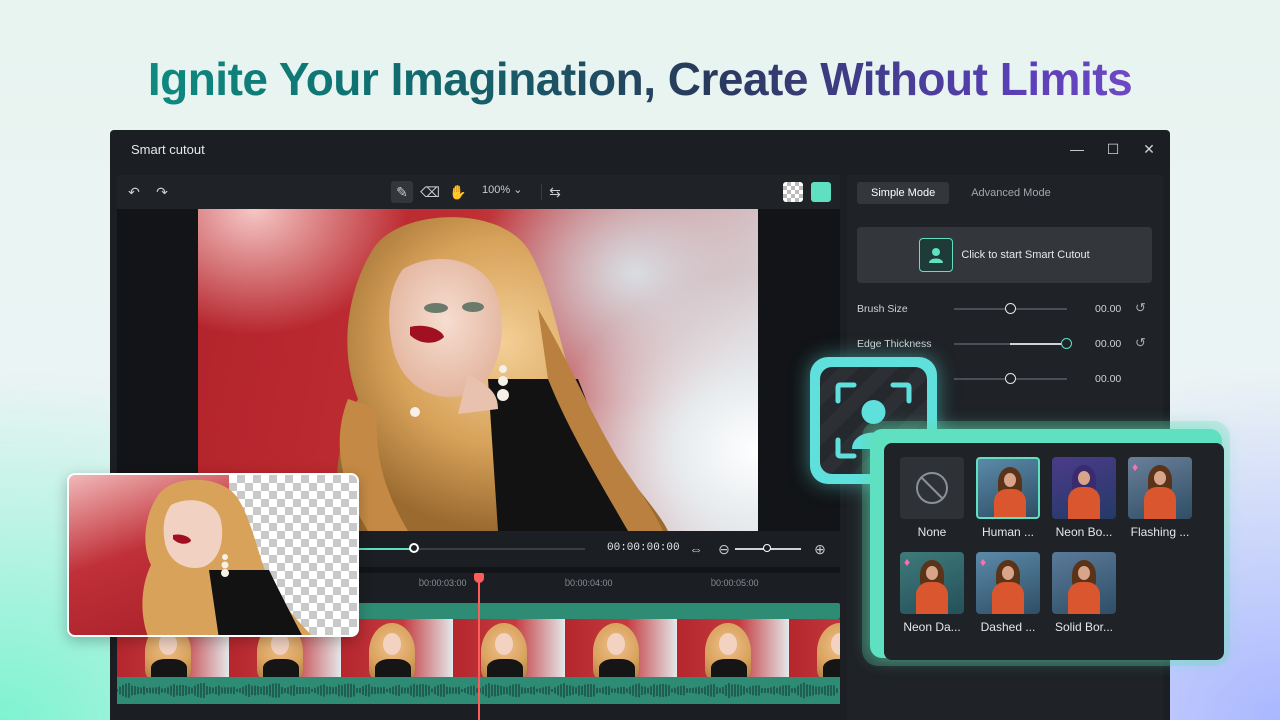 This screenshot has height=720, width=1280. What do you see at coordinates (458, 192) in the screenshot?
I see `hand-icon: ✋` at bounding box center [458, 192].